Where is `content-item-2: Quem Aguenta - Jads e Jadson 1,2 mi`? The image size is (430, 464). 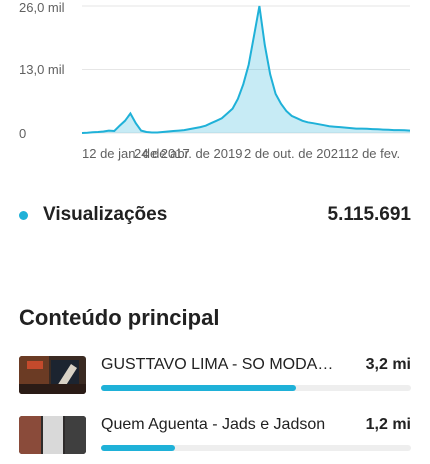 content-item-2: Quem Aguenta - Jads e Jadson 1,2 mi is located at coordinates (215, 440).